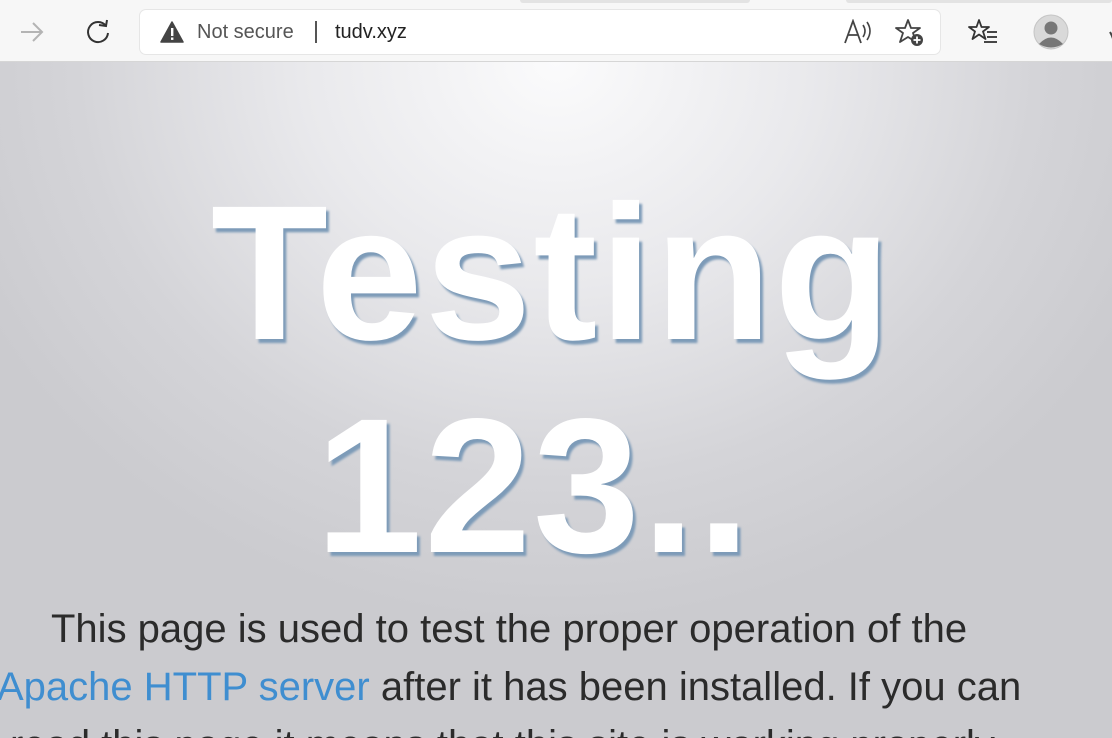 The height and width of the screenshot is (738, 1112). I want to click on profile-button, so click(1051, 32).